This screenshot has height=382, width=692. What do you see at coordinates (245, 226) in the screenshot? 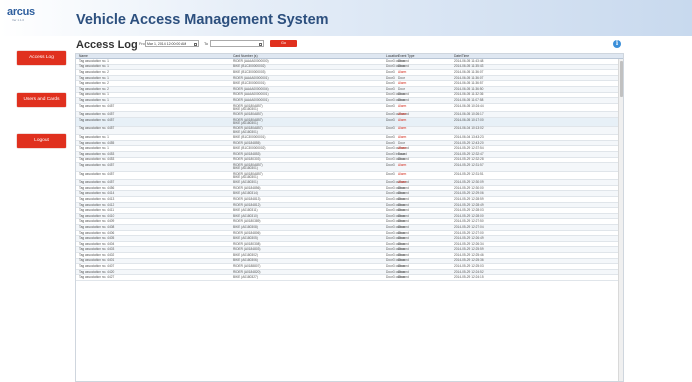
I see `row-card-number: BIKE (A0180308)` at bounding box center [245, 226].